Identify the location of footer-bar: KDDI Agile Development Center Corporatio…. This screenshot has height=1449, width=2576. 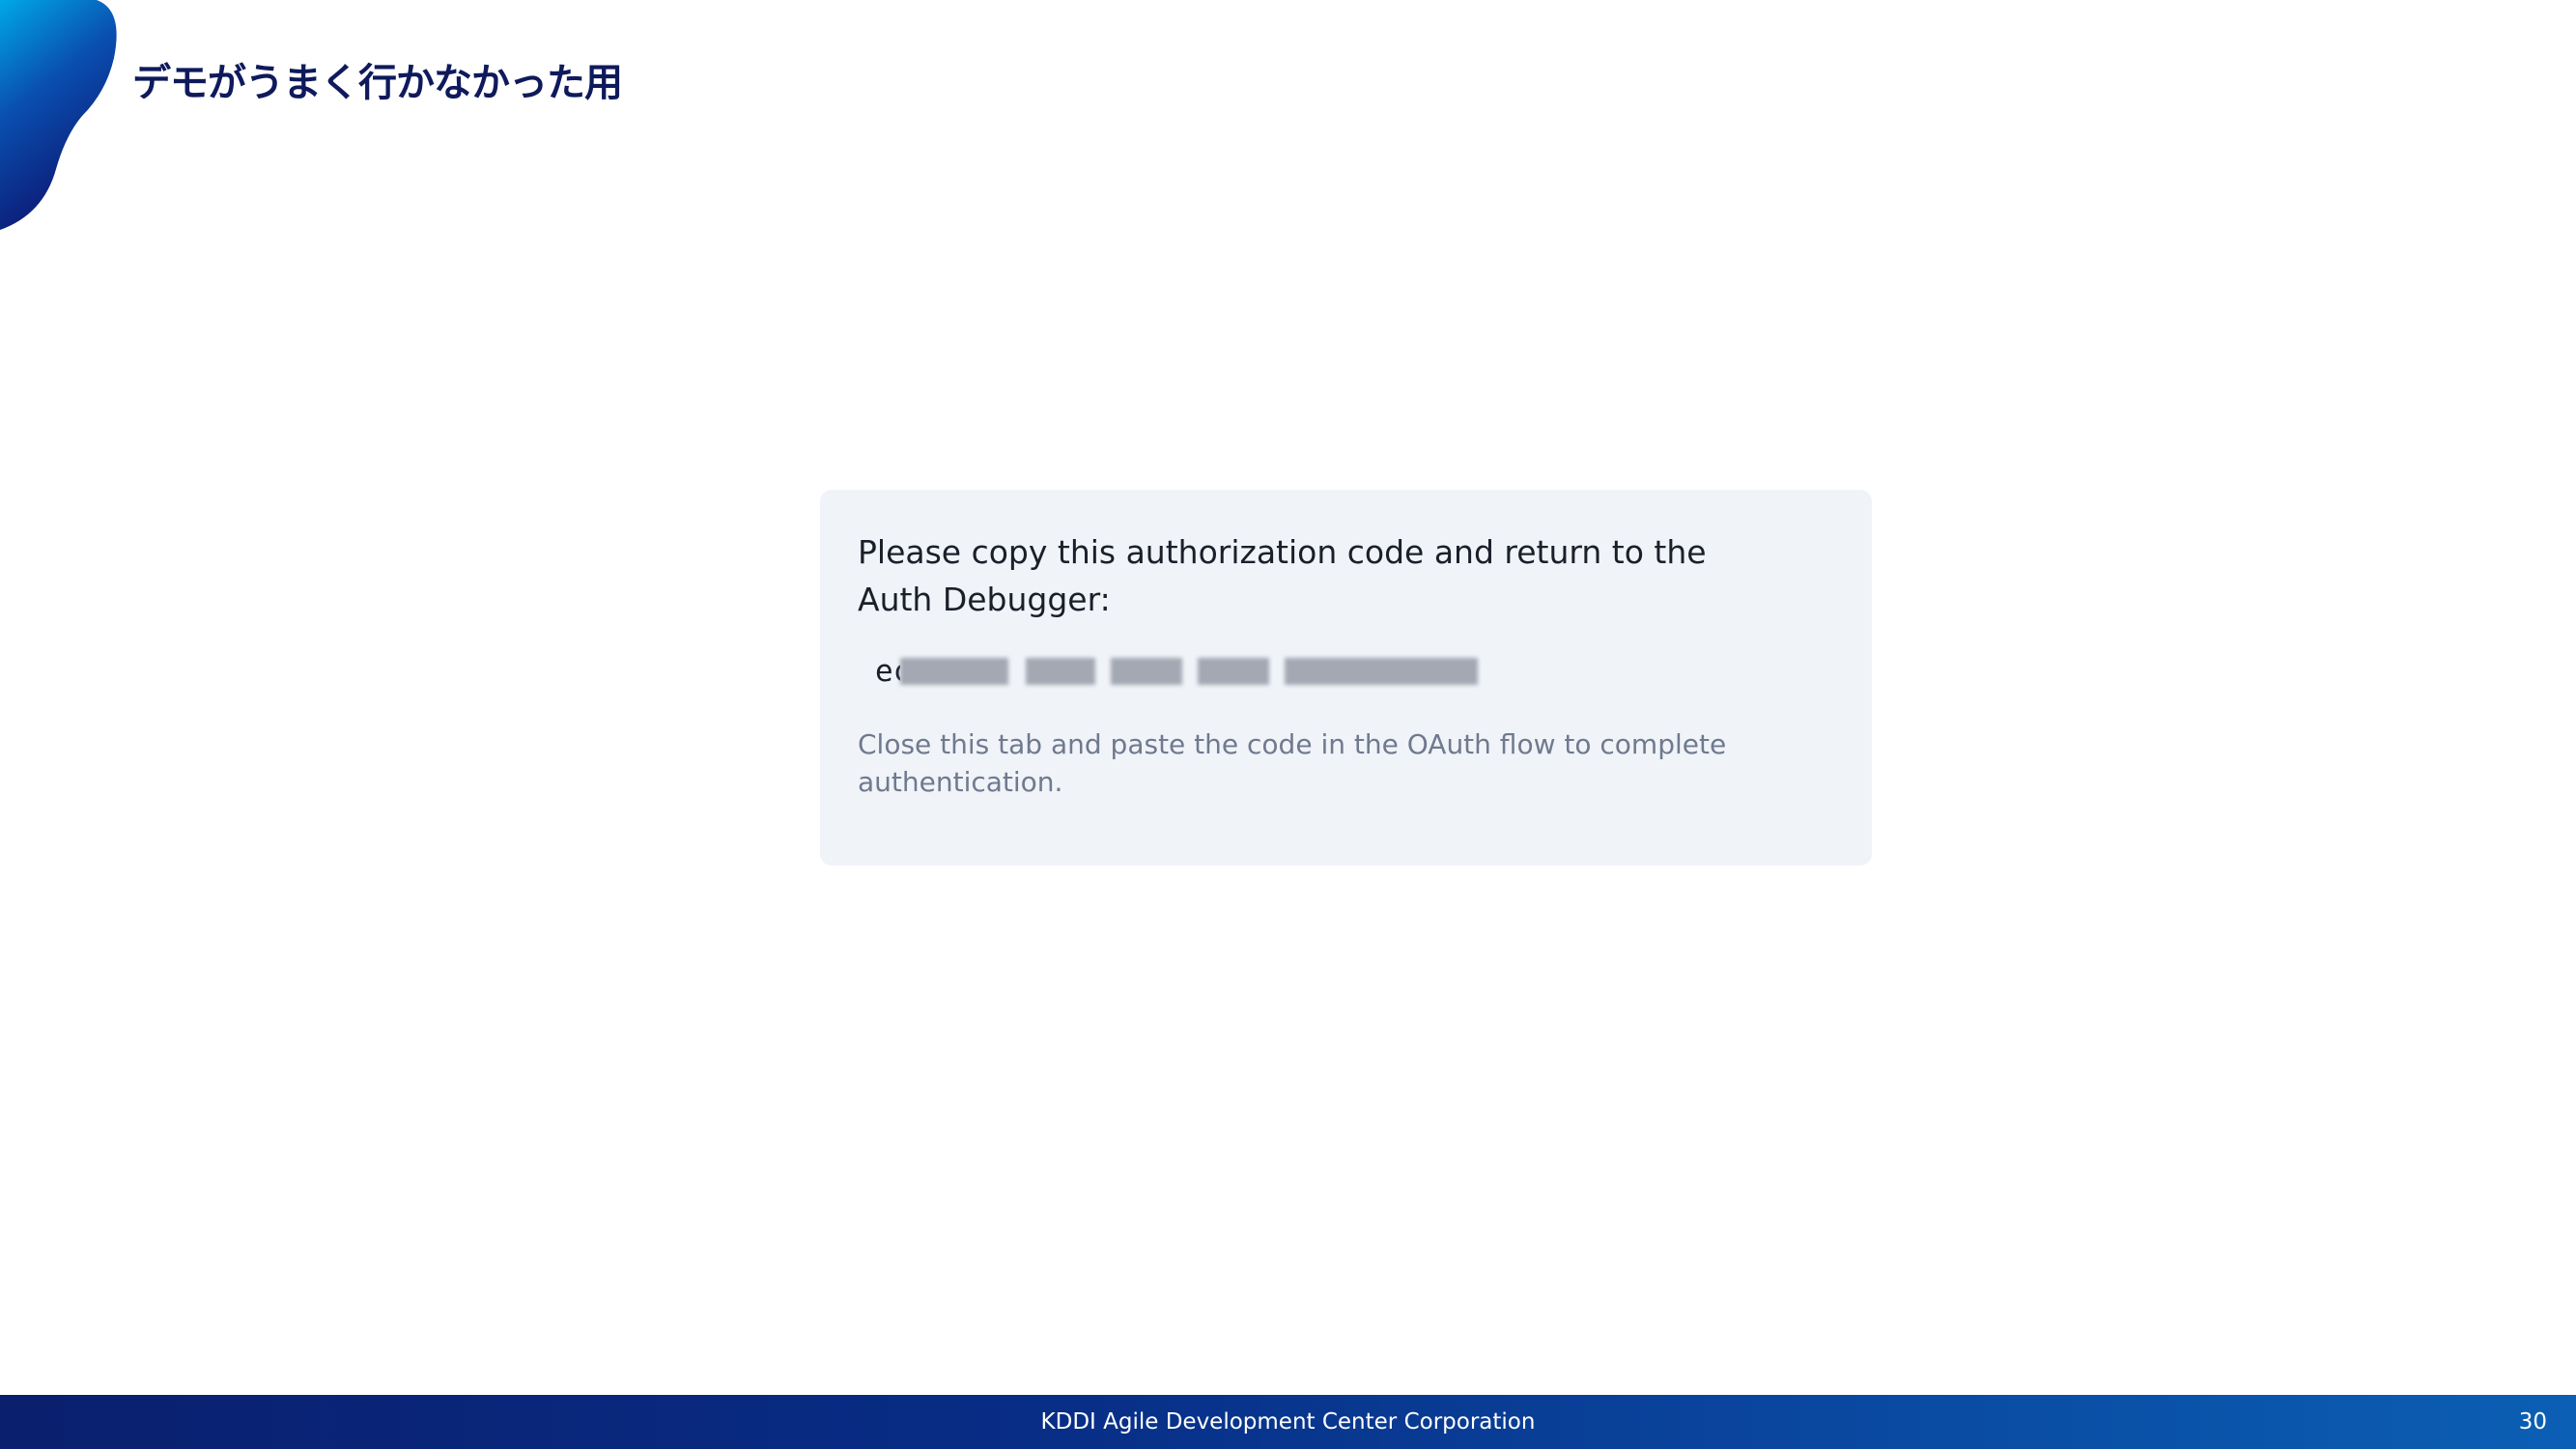
(1288, 1422).